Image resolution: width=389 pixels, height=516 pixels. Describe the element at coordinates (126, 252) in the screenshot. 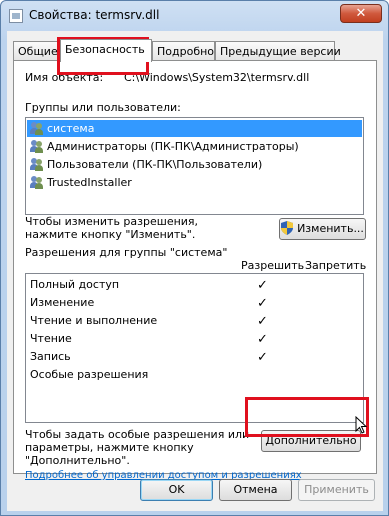

I see `permissions-label: Разрешения для группы "система"` at that location.